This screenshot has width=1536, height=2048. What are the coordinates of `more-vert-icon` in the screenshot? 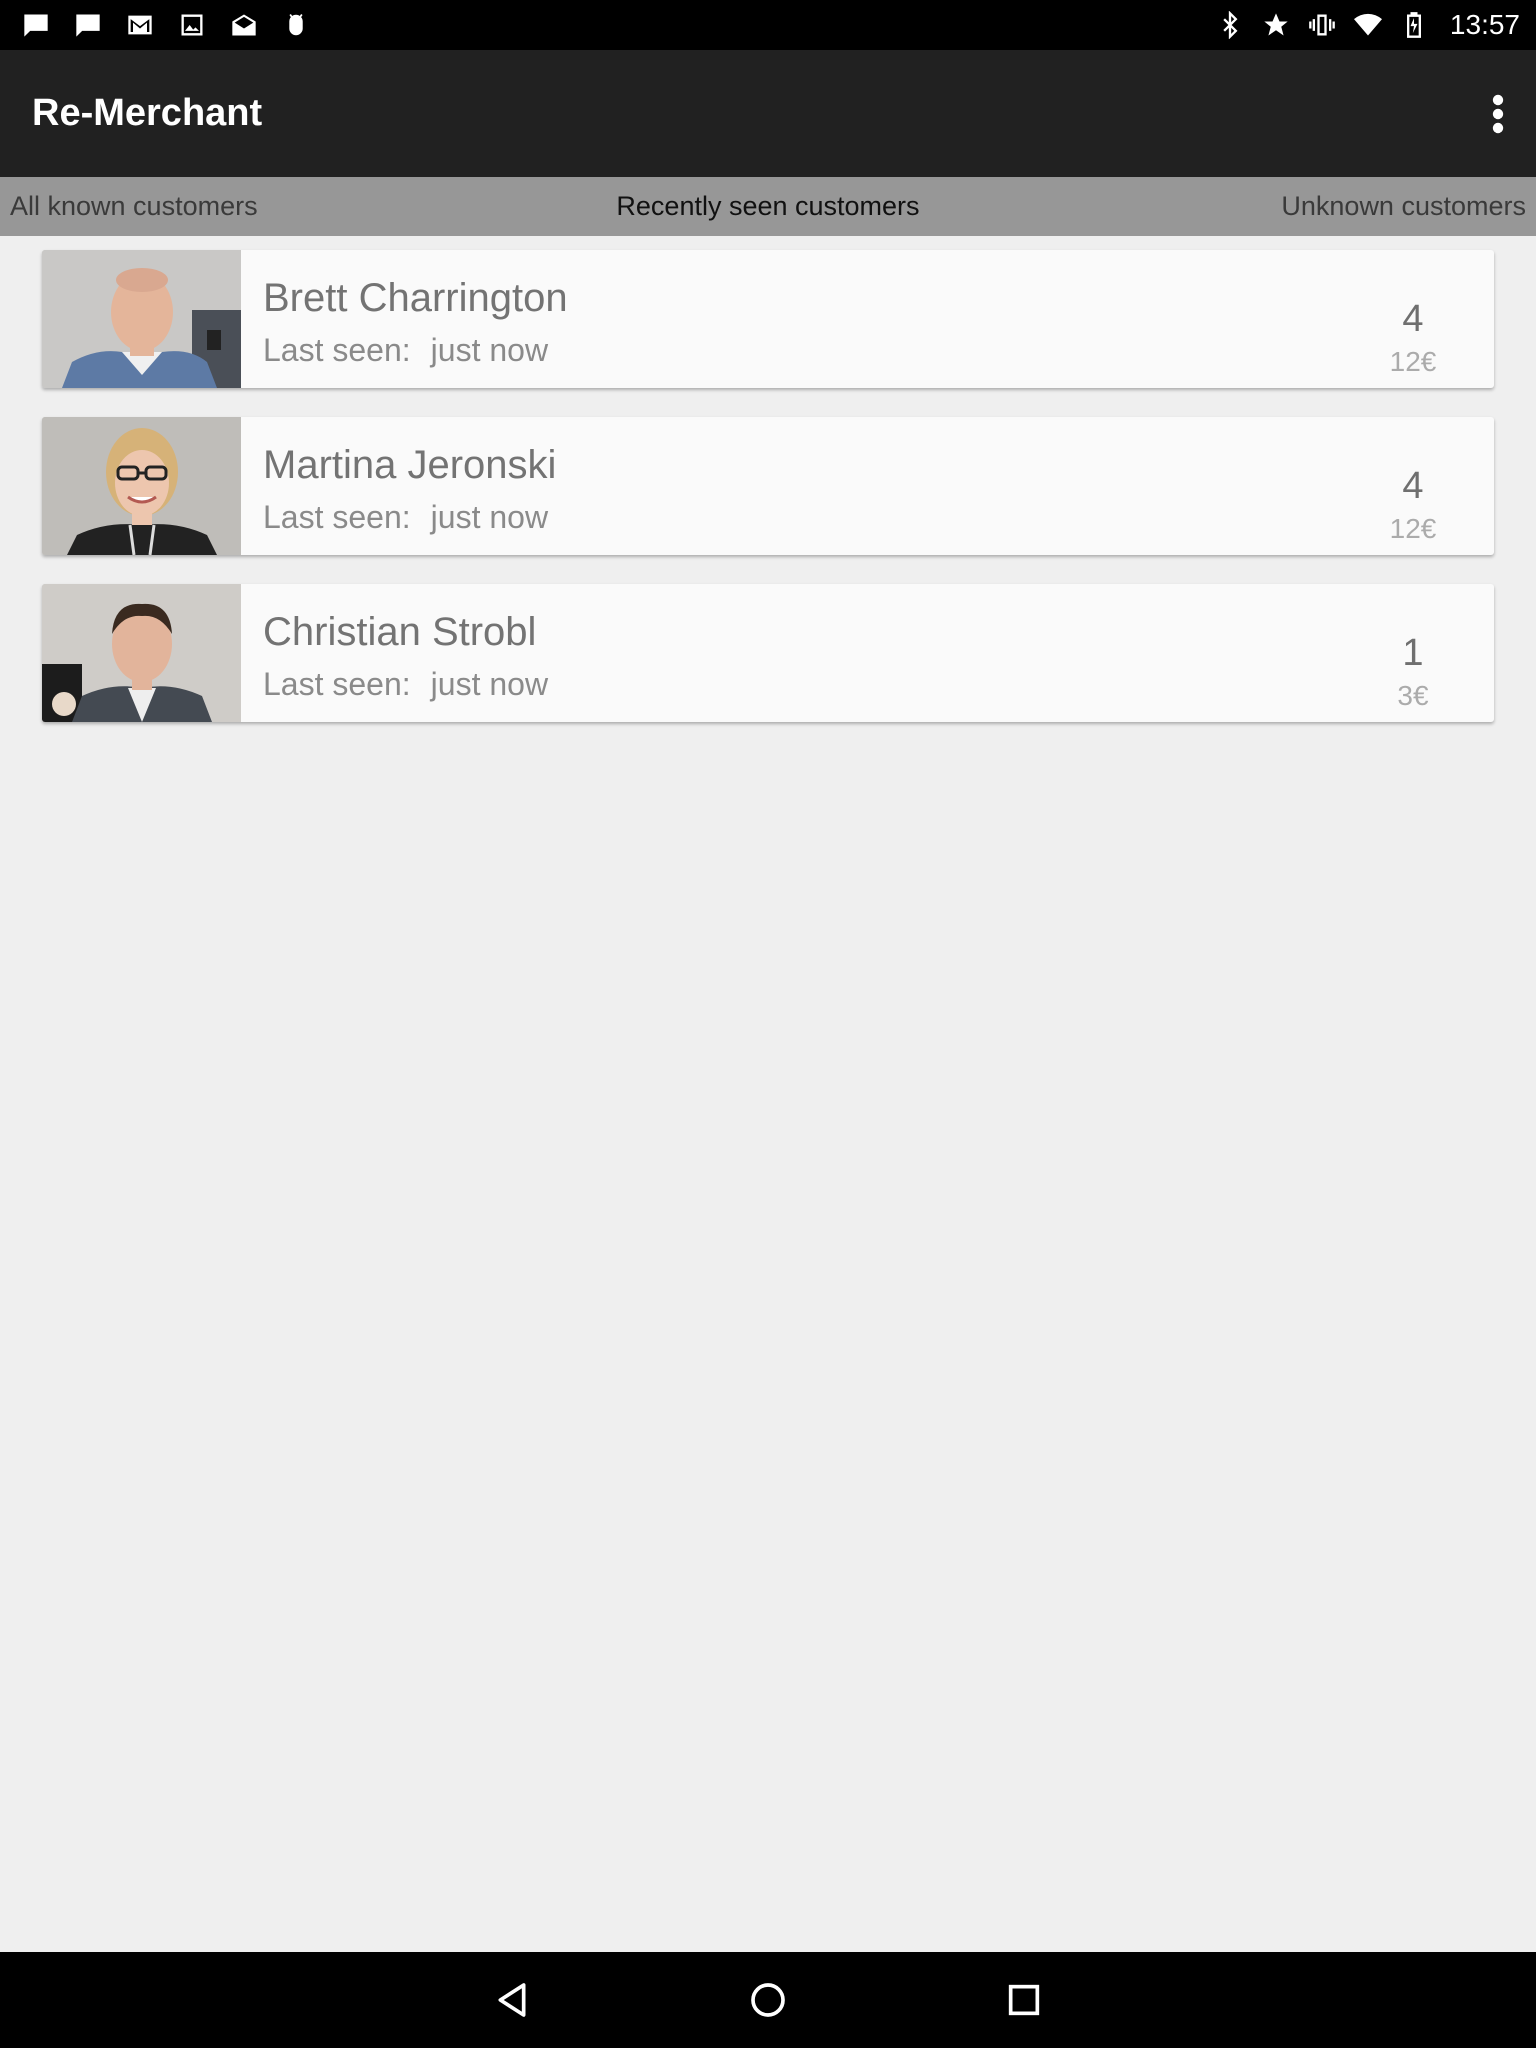 It's located at (1498, 114).